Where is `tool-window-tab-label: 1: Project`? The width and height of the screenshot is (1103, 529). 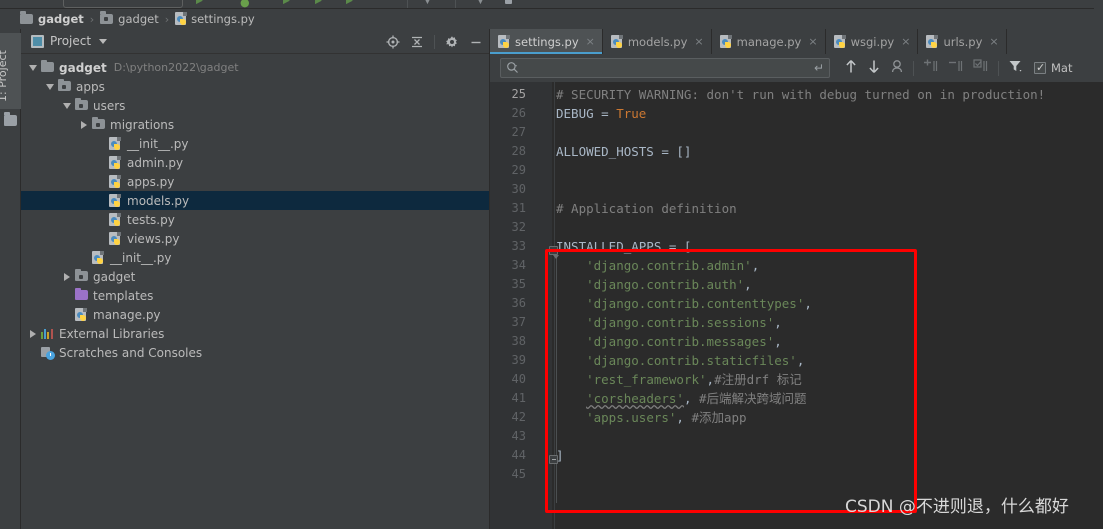 tool-window-tab-label: 1: Project is located at coordinates (4, 76).